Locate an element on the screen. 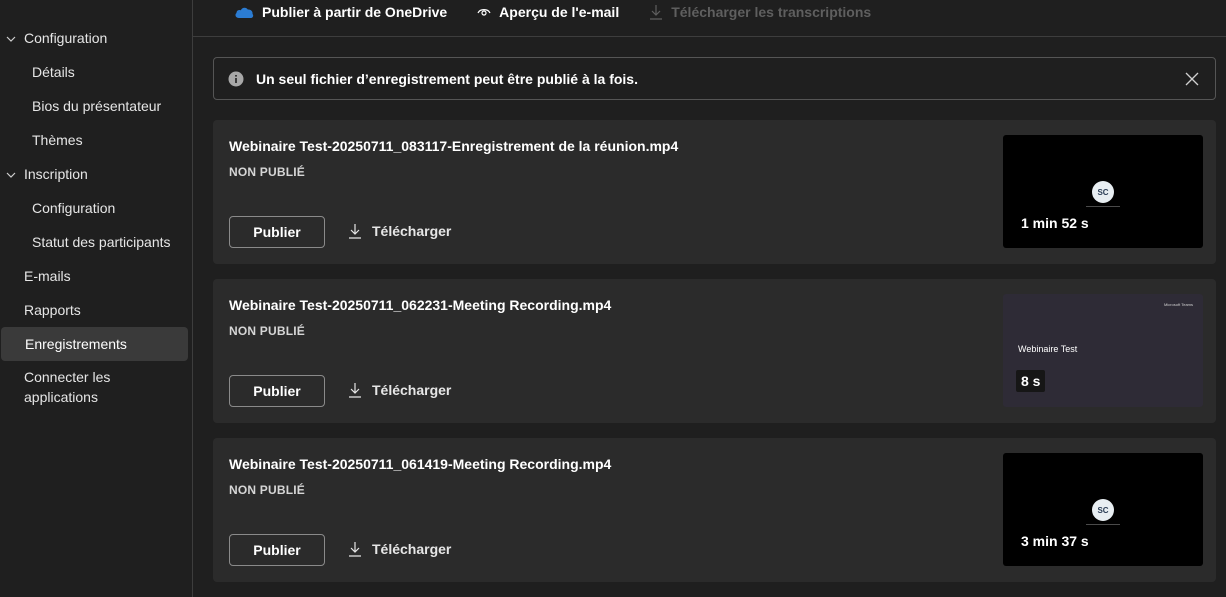 The width and height of the screenshot is (1226, 597). email-preview-label: Aperçu de l'e-mail is located at coordinates (559, 12).